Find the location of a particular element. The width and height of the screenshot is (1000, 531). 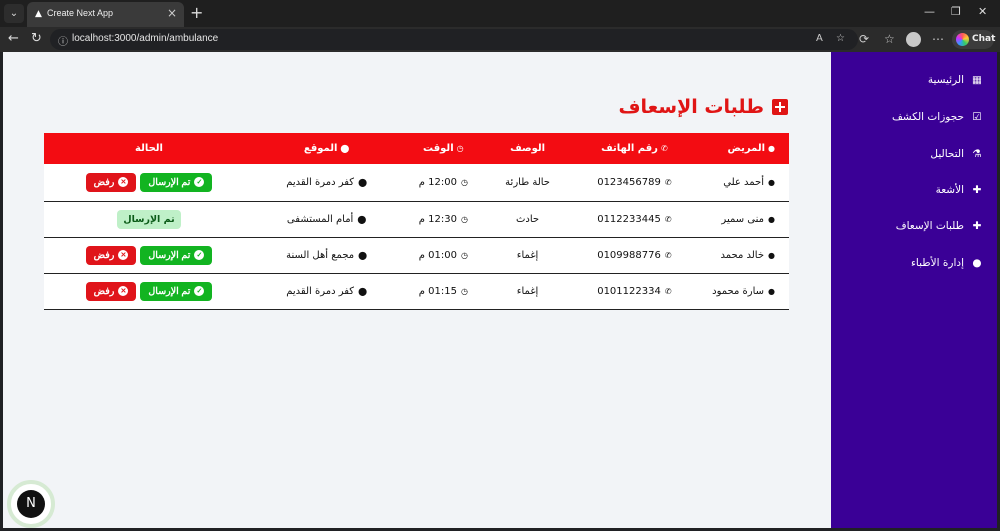

header-phone: ✆رقم الهاتف is located at coordinates (634, 148).